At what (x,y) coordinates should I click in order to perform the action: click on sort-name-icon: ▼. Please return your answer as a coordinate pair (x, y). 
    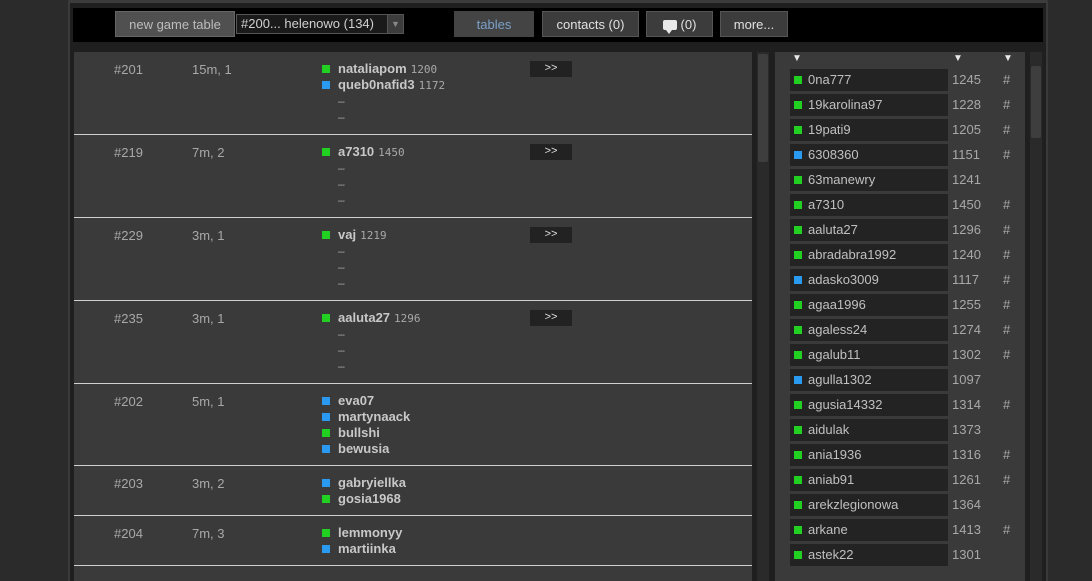
    Looking at the image, I should click on (797, 58).